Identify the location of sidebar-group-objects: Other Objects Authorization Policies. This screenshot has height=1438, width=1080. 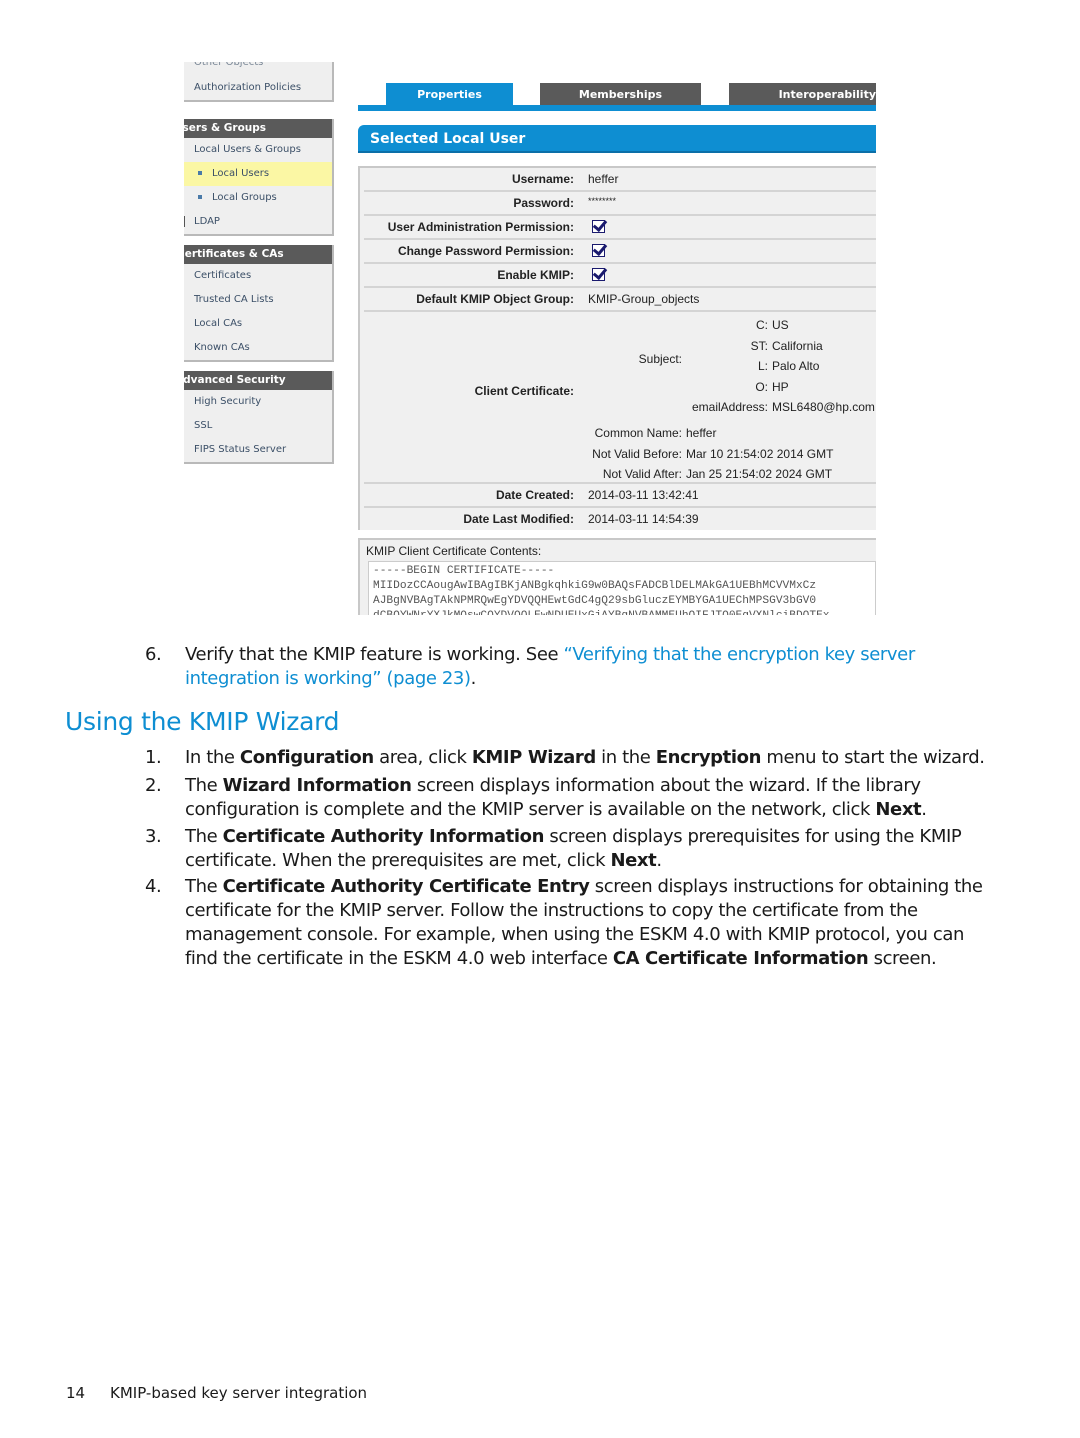
(259, 82).